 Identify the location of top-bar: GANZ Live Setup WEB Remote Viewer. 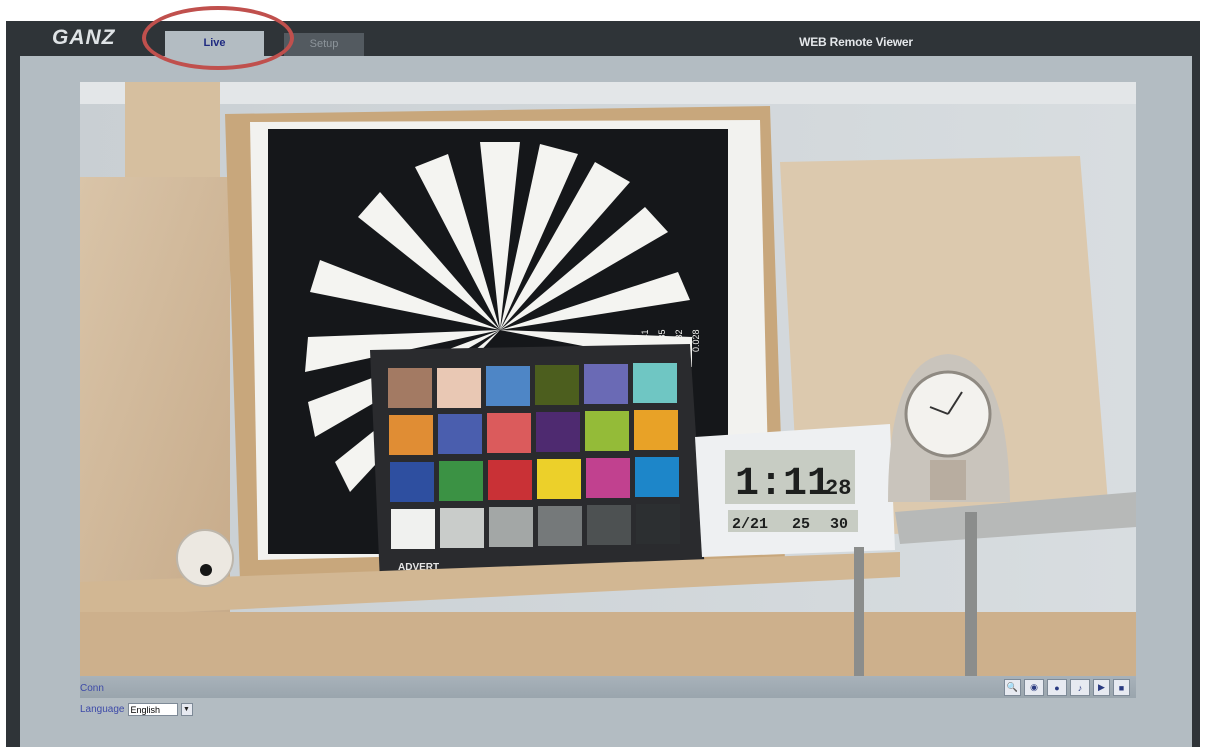
(603, 38).